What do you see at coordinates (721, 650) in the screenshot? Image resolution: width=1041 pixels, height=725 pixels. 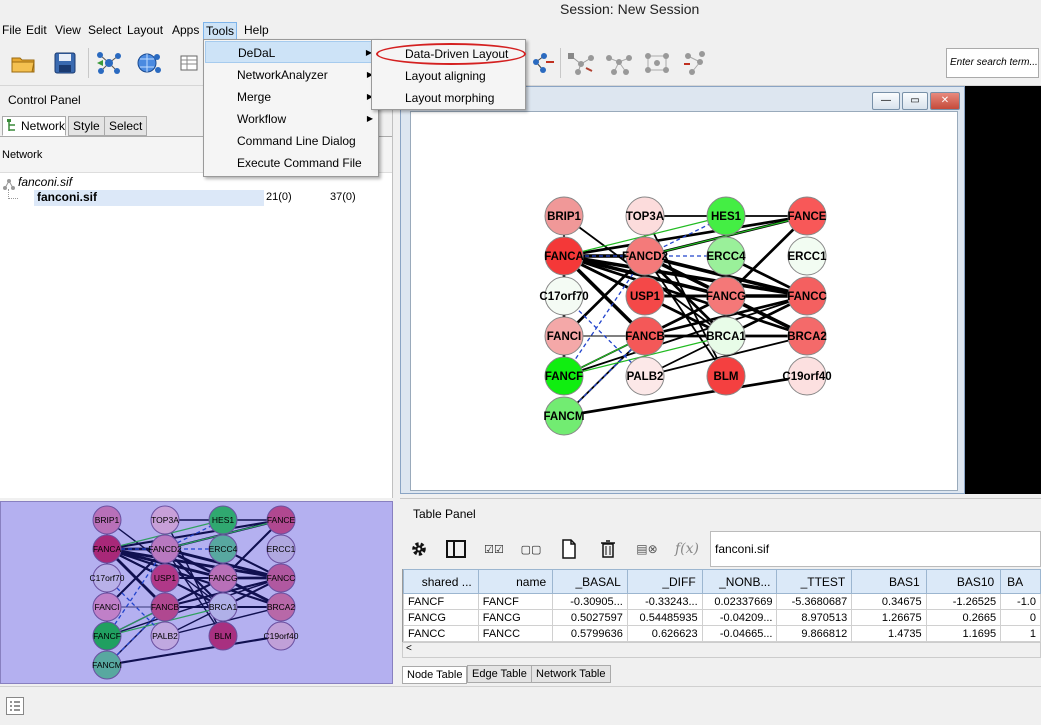 I see `horizontal-scrollbar: <` at bounding box center [721, 650].